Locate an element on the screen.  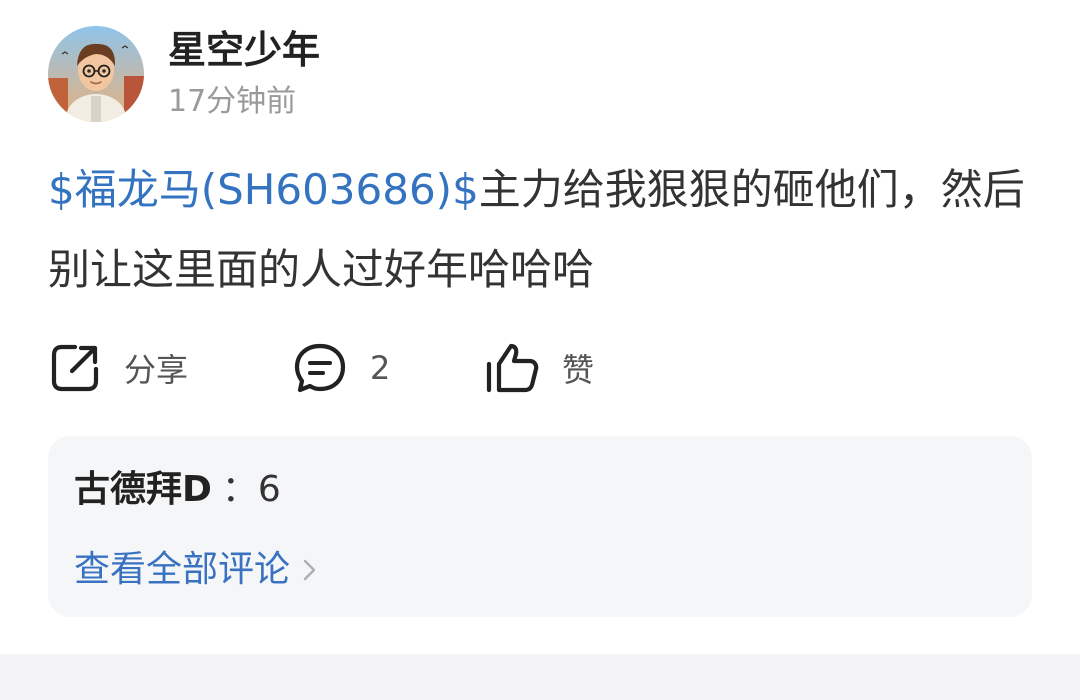
comment-button: 2 is located at coordinates (341, 368).